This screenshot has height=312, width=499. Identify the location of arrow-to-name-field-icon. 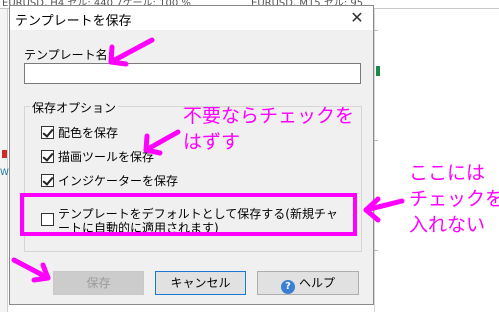
(131, 52).